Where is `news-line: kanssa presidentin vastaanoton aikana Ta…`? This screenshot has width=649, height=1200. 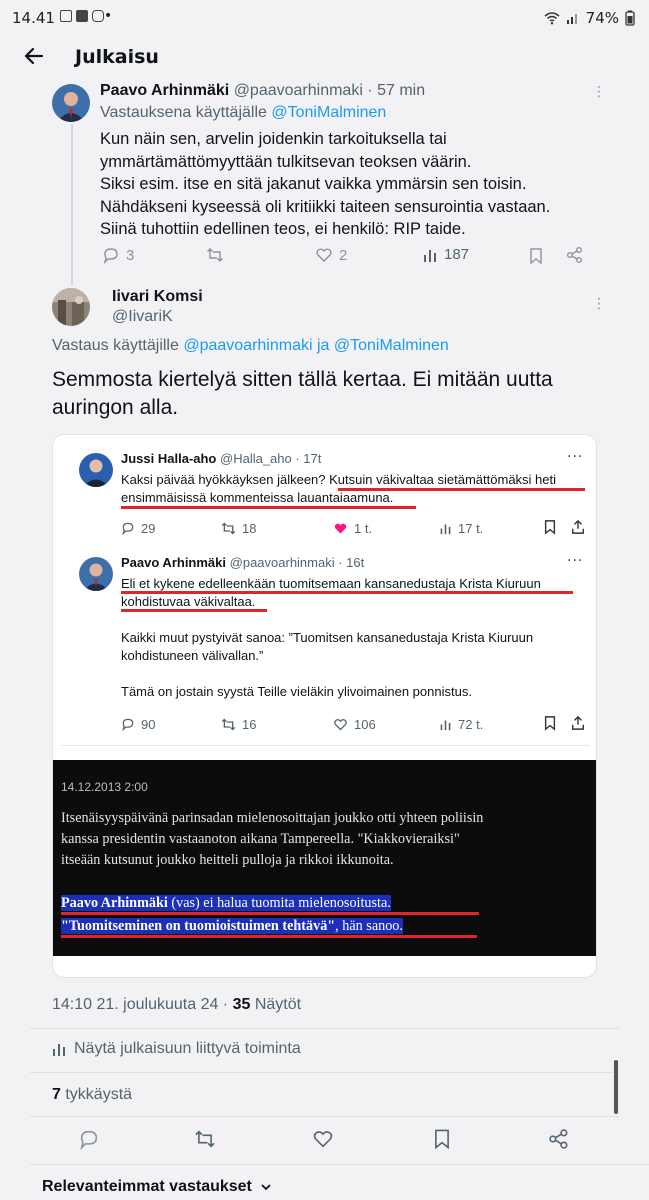
news-line: kanssa presidentin vastaanoton aikana Ta… is located at coordinates (260, 839).